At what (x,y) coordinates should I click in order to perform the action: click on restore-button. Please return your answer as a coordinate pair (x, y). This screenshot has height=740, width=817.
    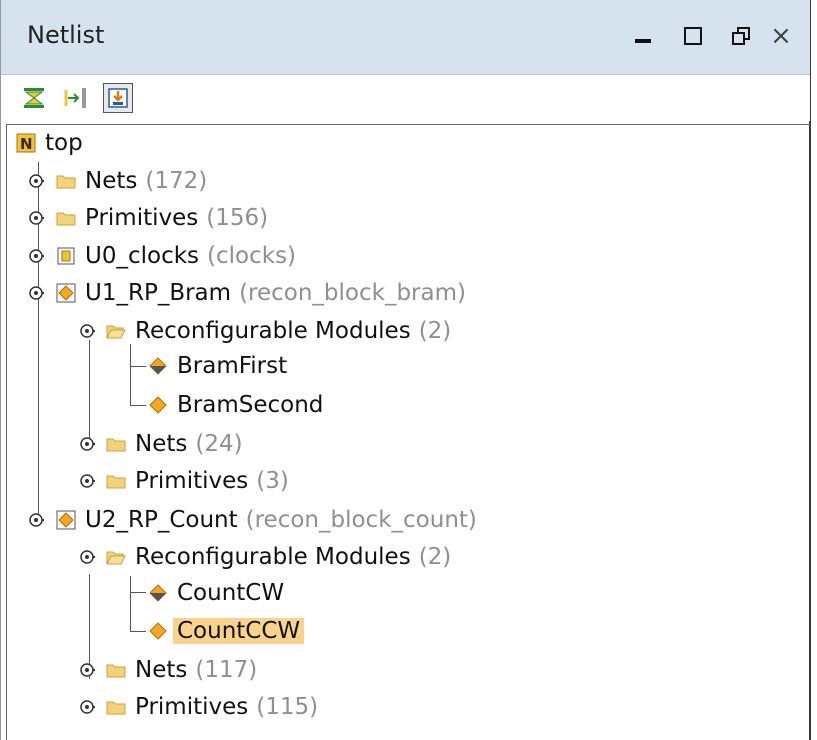
    Looking at the image, I should click on (741, 36).